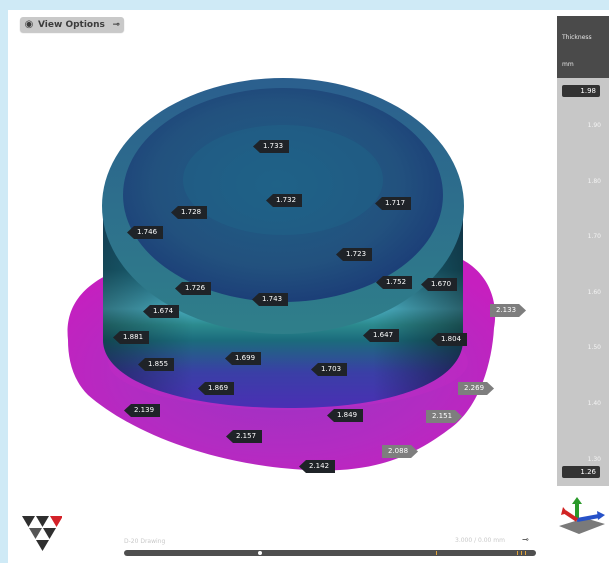  I want to click on legend-max-value: 1.98, so click(581, 91).